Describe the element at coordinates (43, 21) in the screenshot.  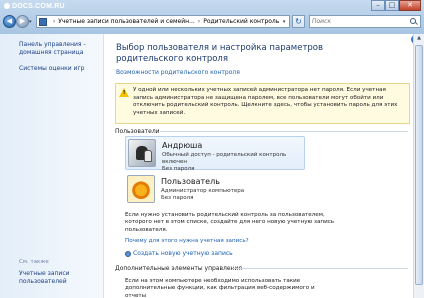
I see `control-panel-icon` at that location.